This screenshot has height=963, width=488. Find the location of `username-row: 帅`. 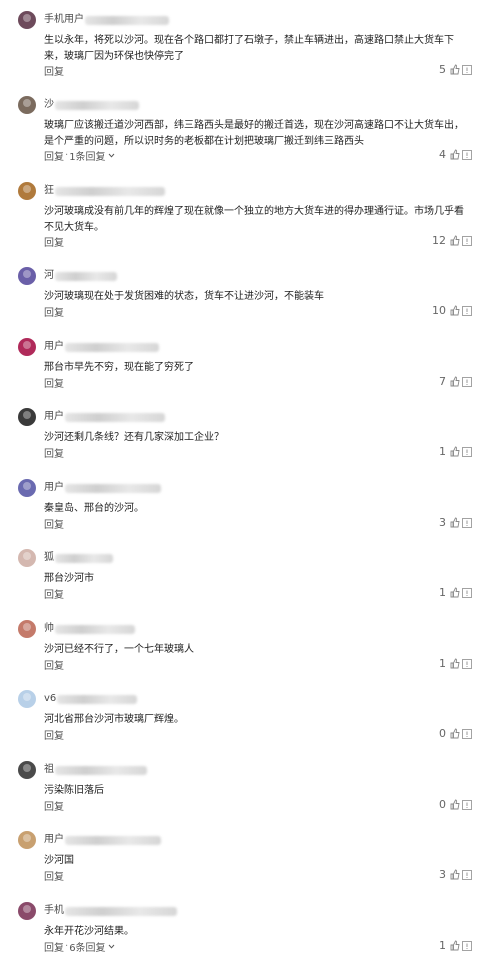

username-row: 帅 is located at coordinates (89, 629).